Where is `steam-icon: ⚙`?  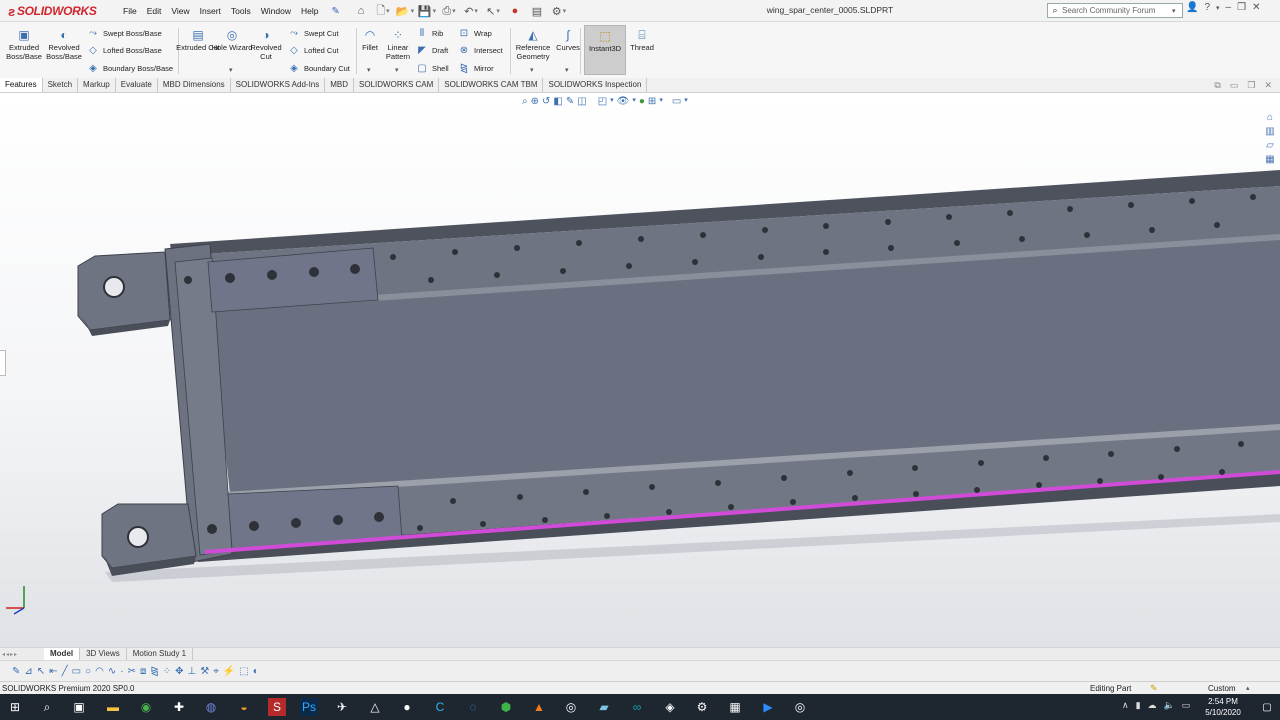
steam-icon: ⚙ is located at coordinates (702, 707).